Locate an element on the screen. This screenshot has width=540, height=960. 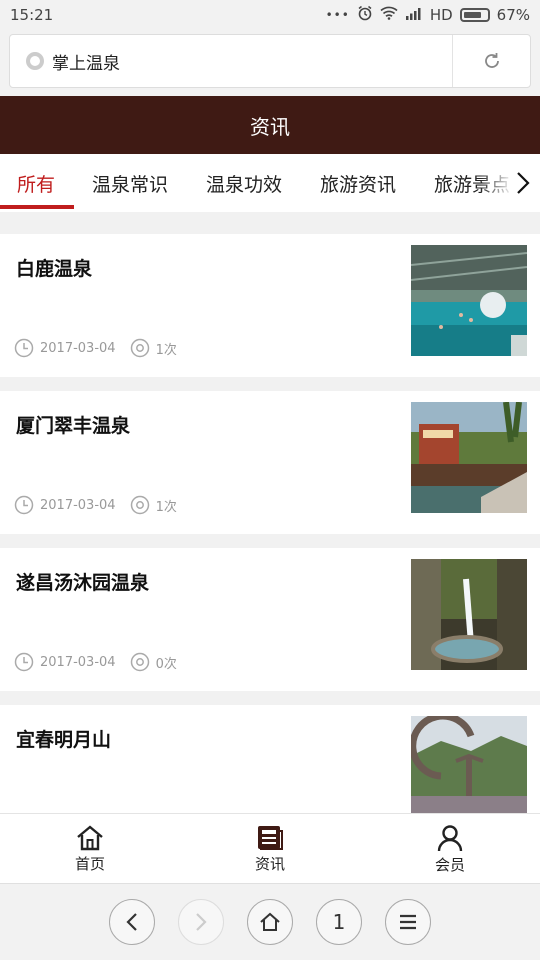
tab-label: 所有 is located at coordinates (36, 184).